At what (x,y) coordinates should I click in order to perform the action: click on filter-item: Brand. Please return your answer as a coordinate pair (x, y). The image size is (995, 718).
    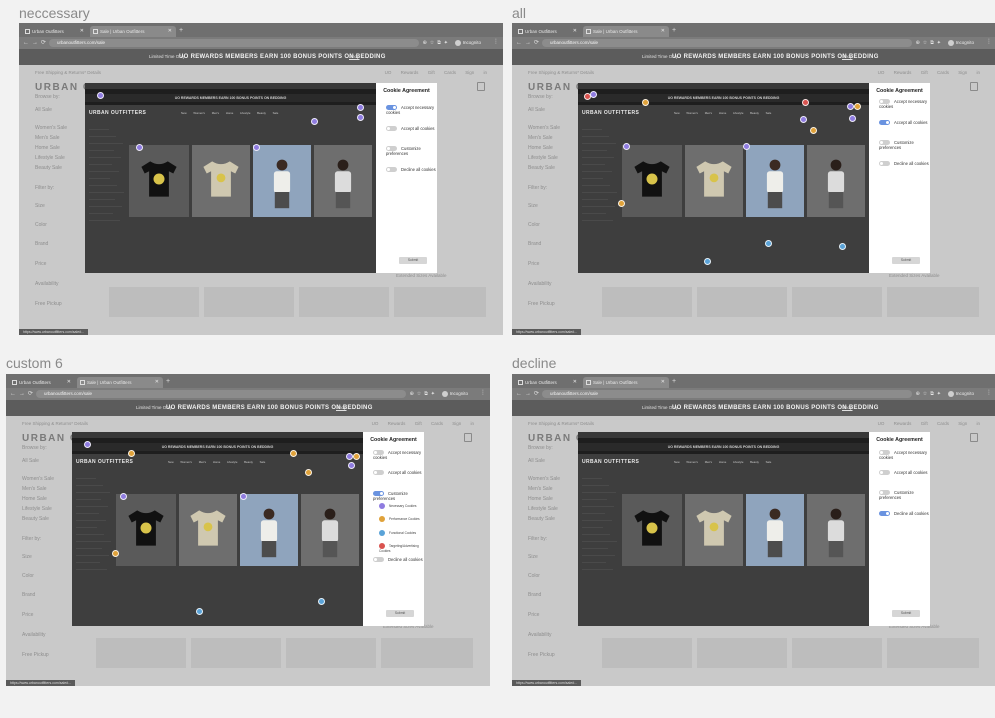
    Looking at the image, I should click on (41, 244).